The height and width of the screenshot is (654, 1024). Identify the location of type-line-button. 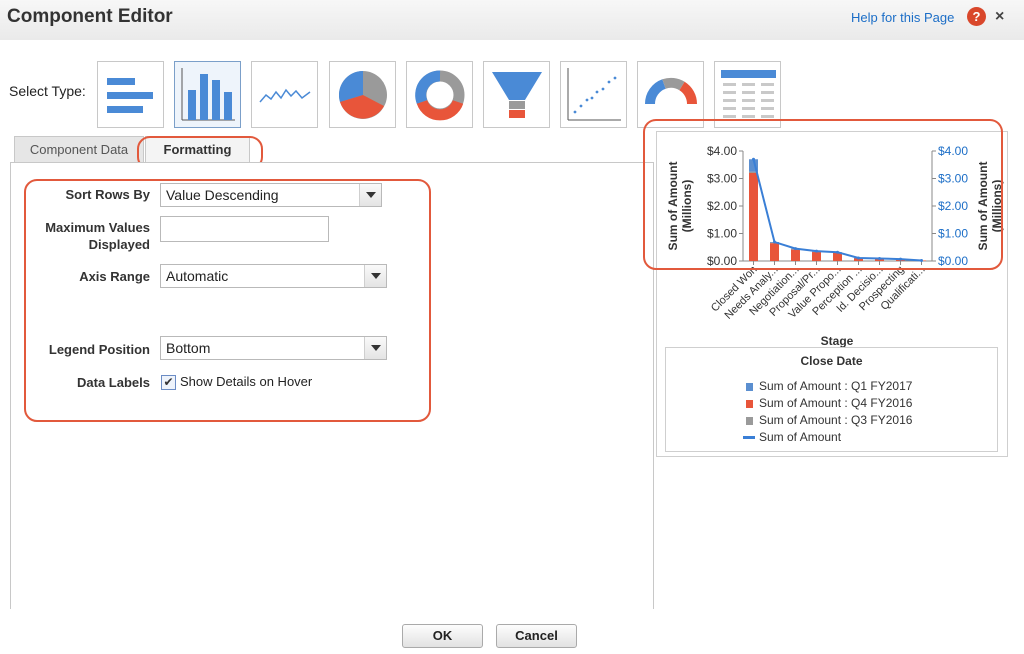
(284, 94).